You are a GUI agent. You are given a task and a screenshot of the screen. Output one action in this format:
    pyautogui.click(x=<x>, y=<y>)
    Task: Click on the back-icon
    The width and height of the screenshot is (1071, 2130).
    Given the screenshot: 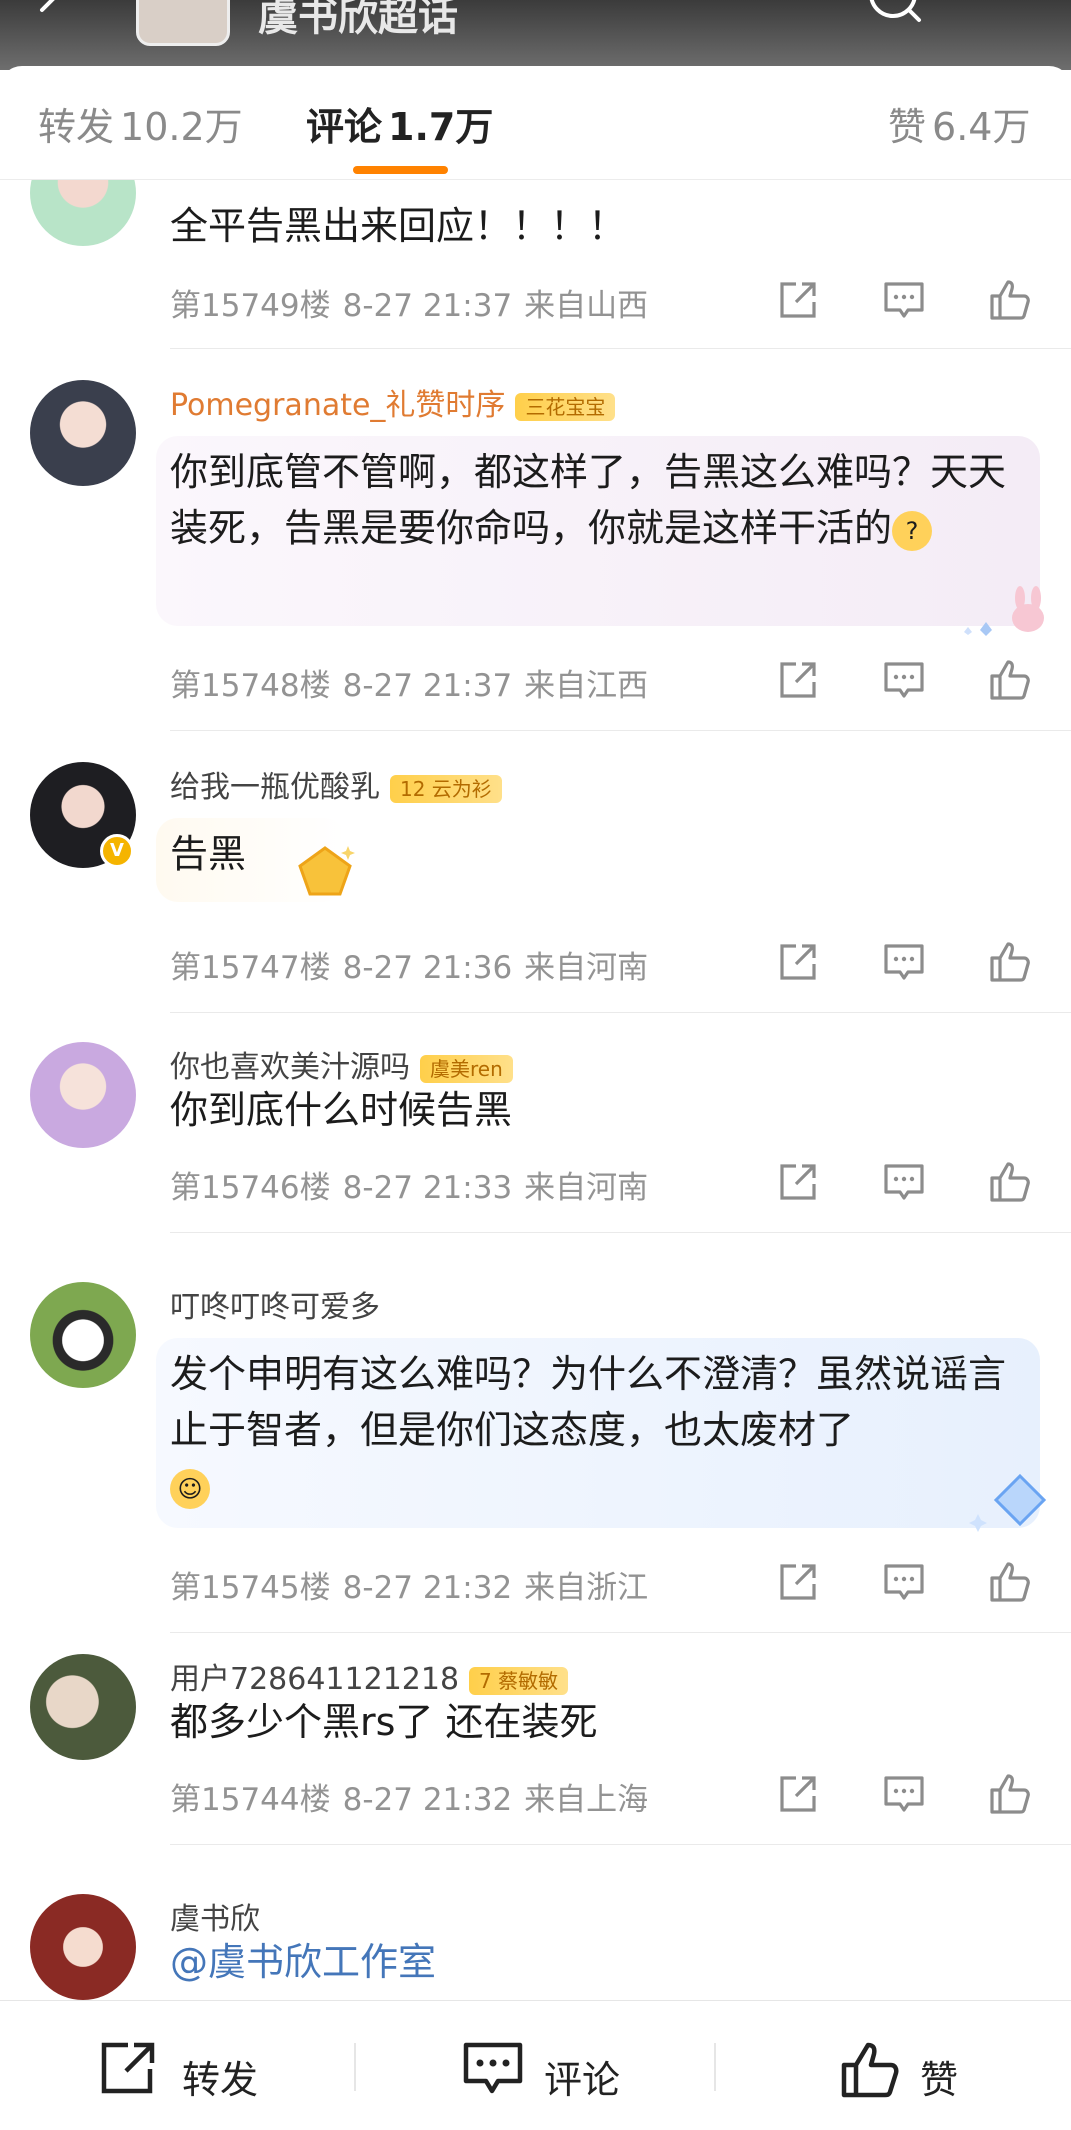 What is the action you would take?
    pyautogui.click(x=48, y=15)
    